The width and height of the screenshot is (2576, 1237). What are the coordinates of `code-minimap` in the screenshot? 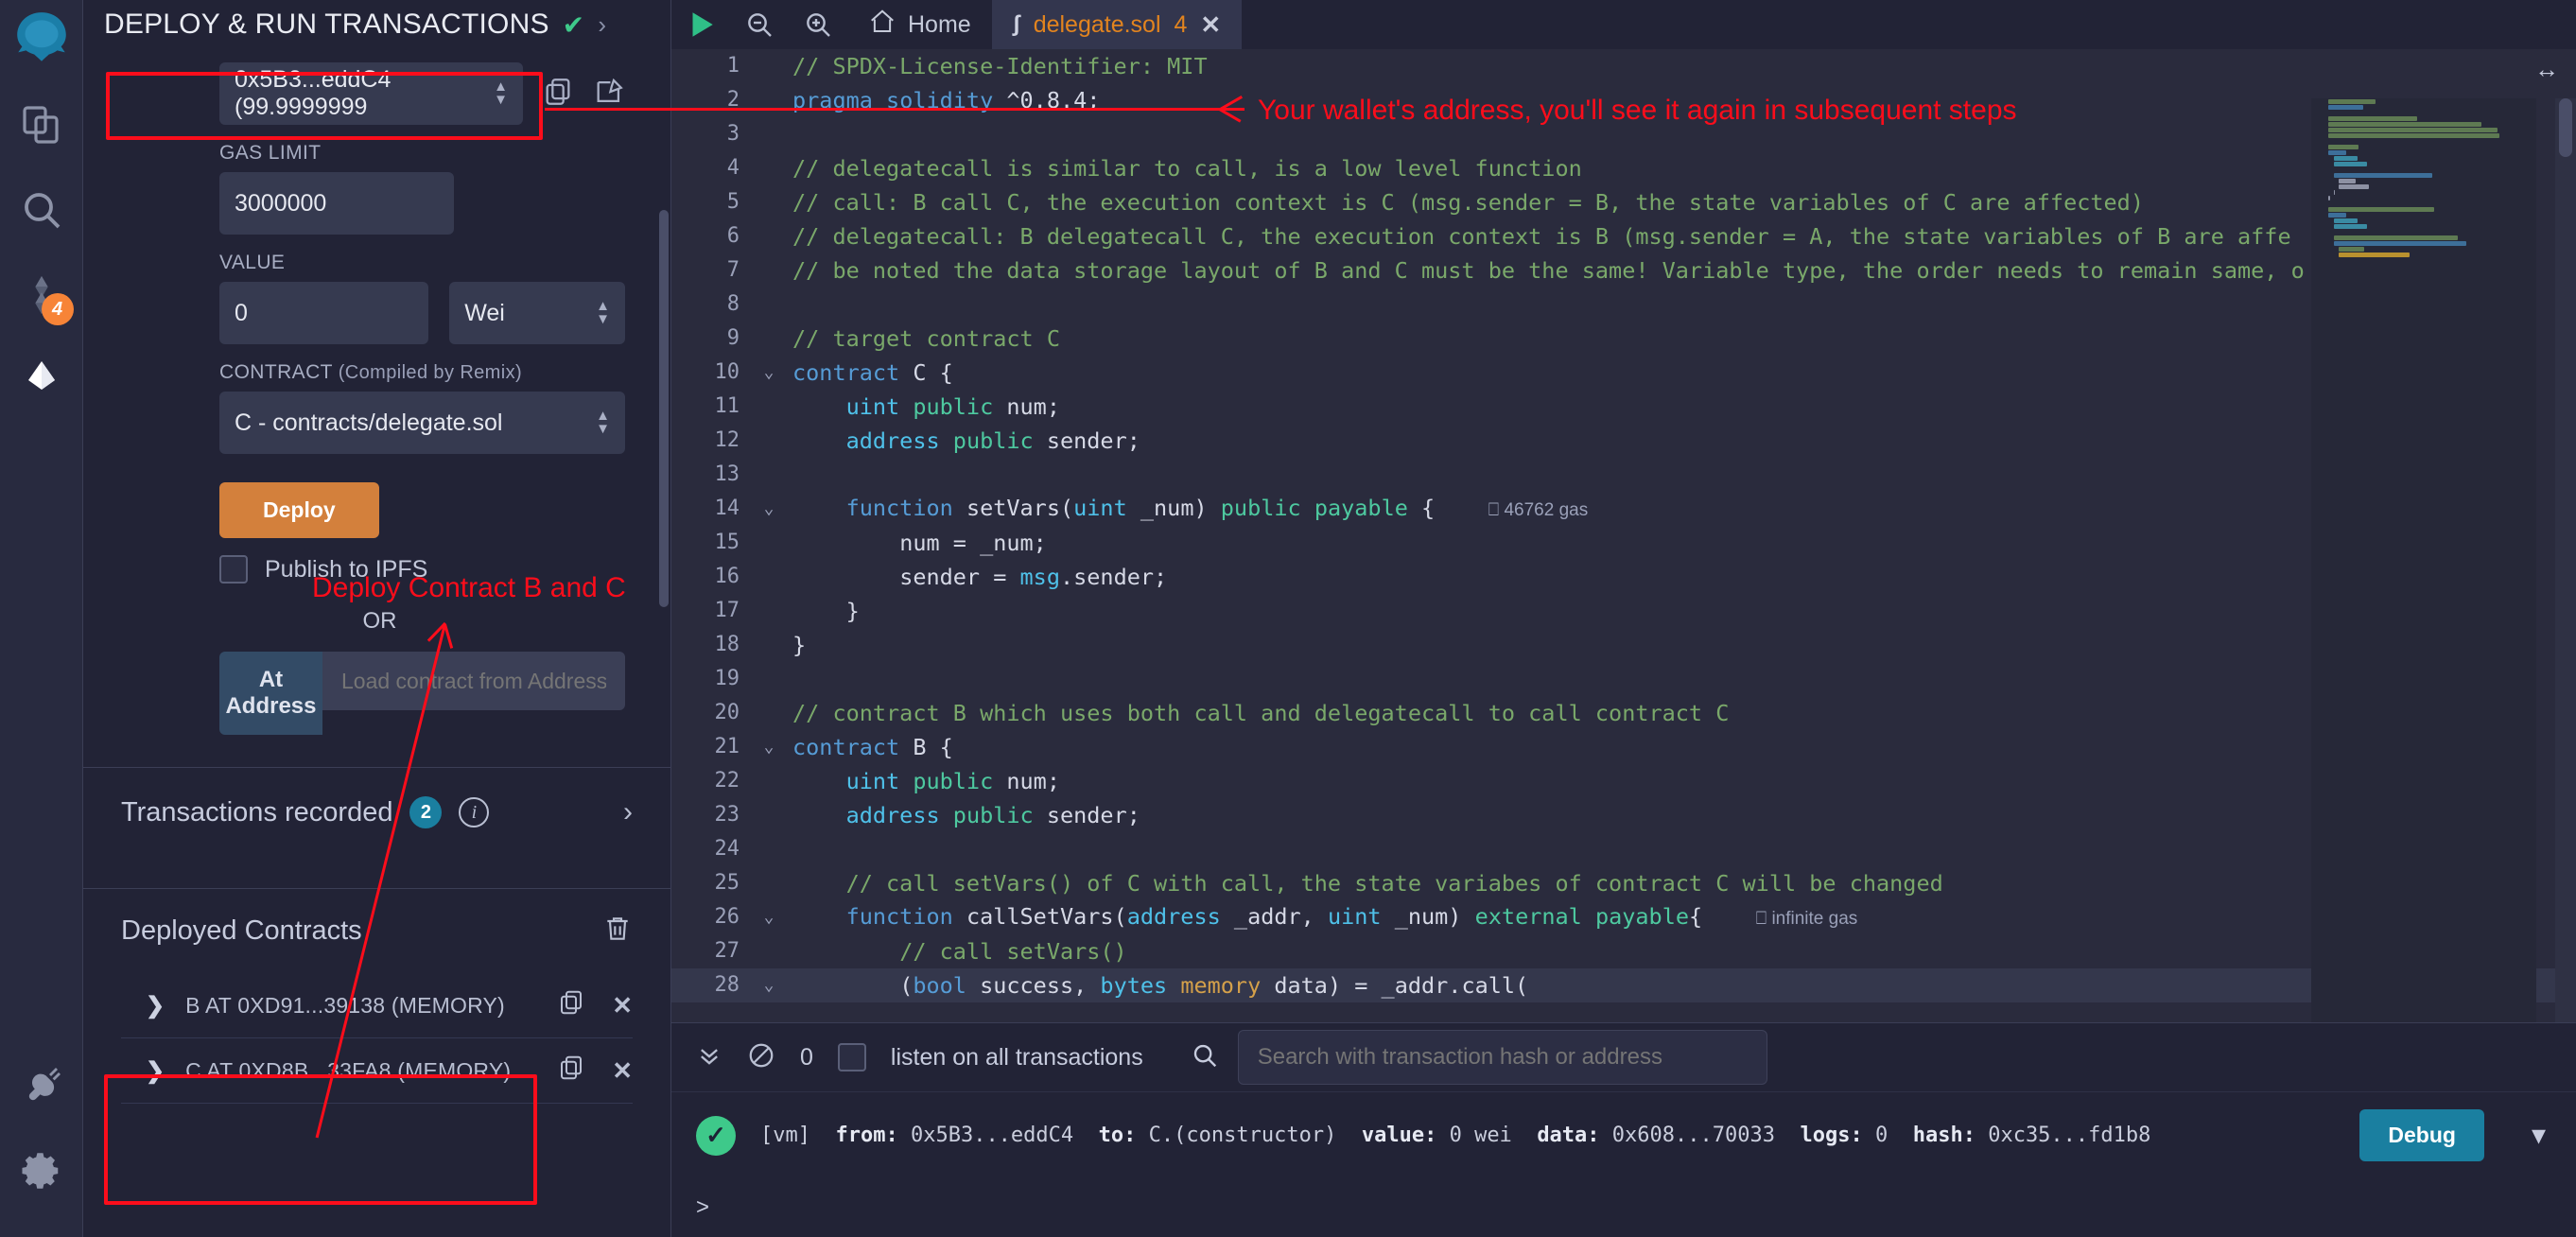 It's located at (2423, 560).